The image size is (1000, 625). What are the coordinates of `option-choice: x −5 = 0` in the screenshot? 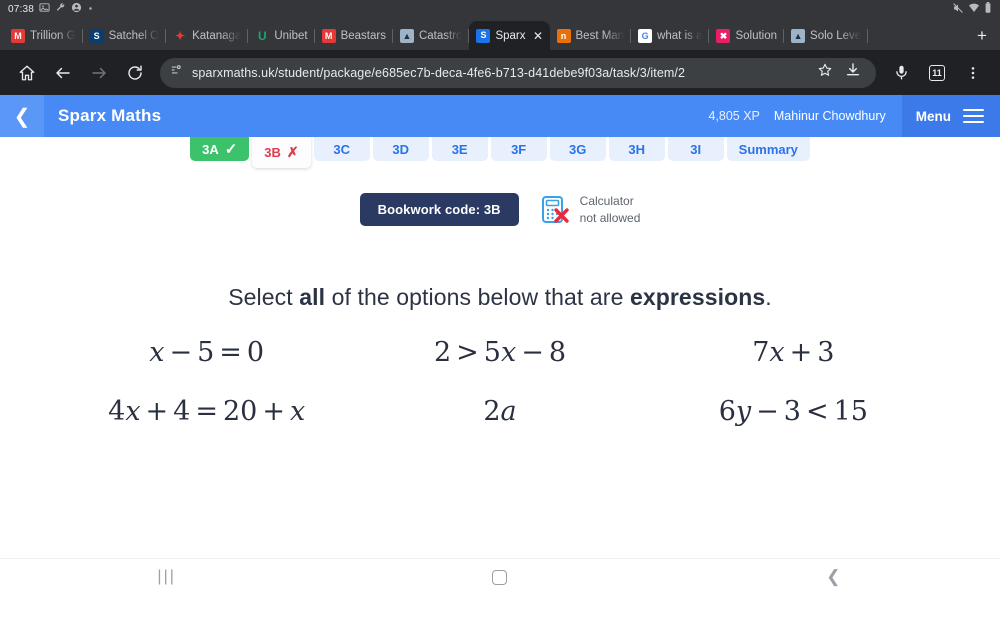 It's located at (206, 352).